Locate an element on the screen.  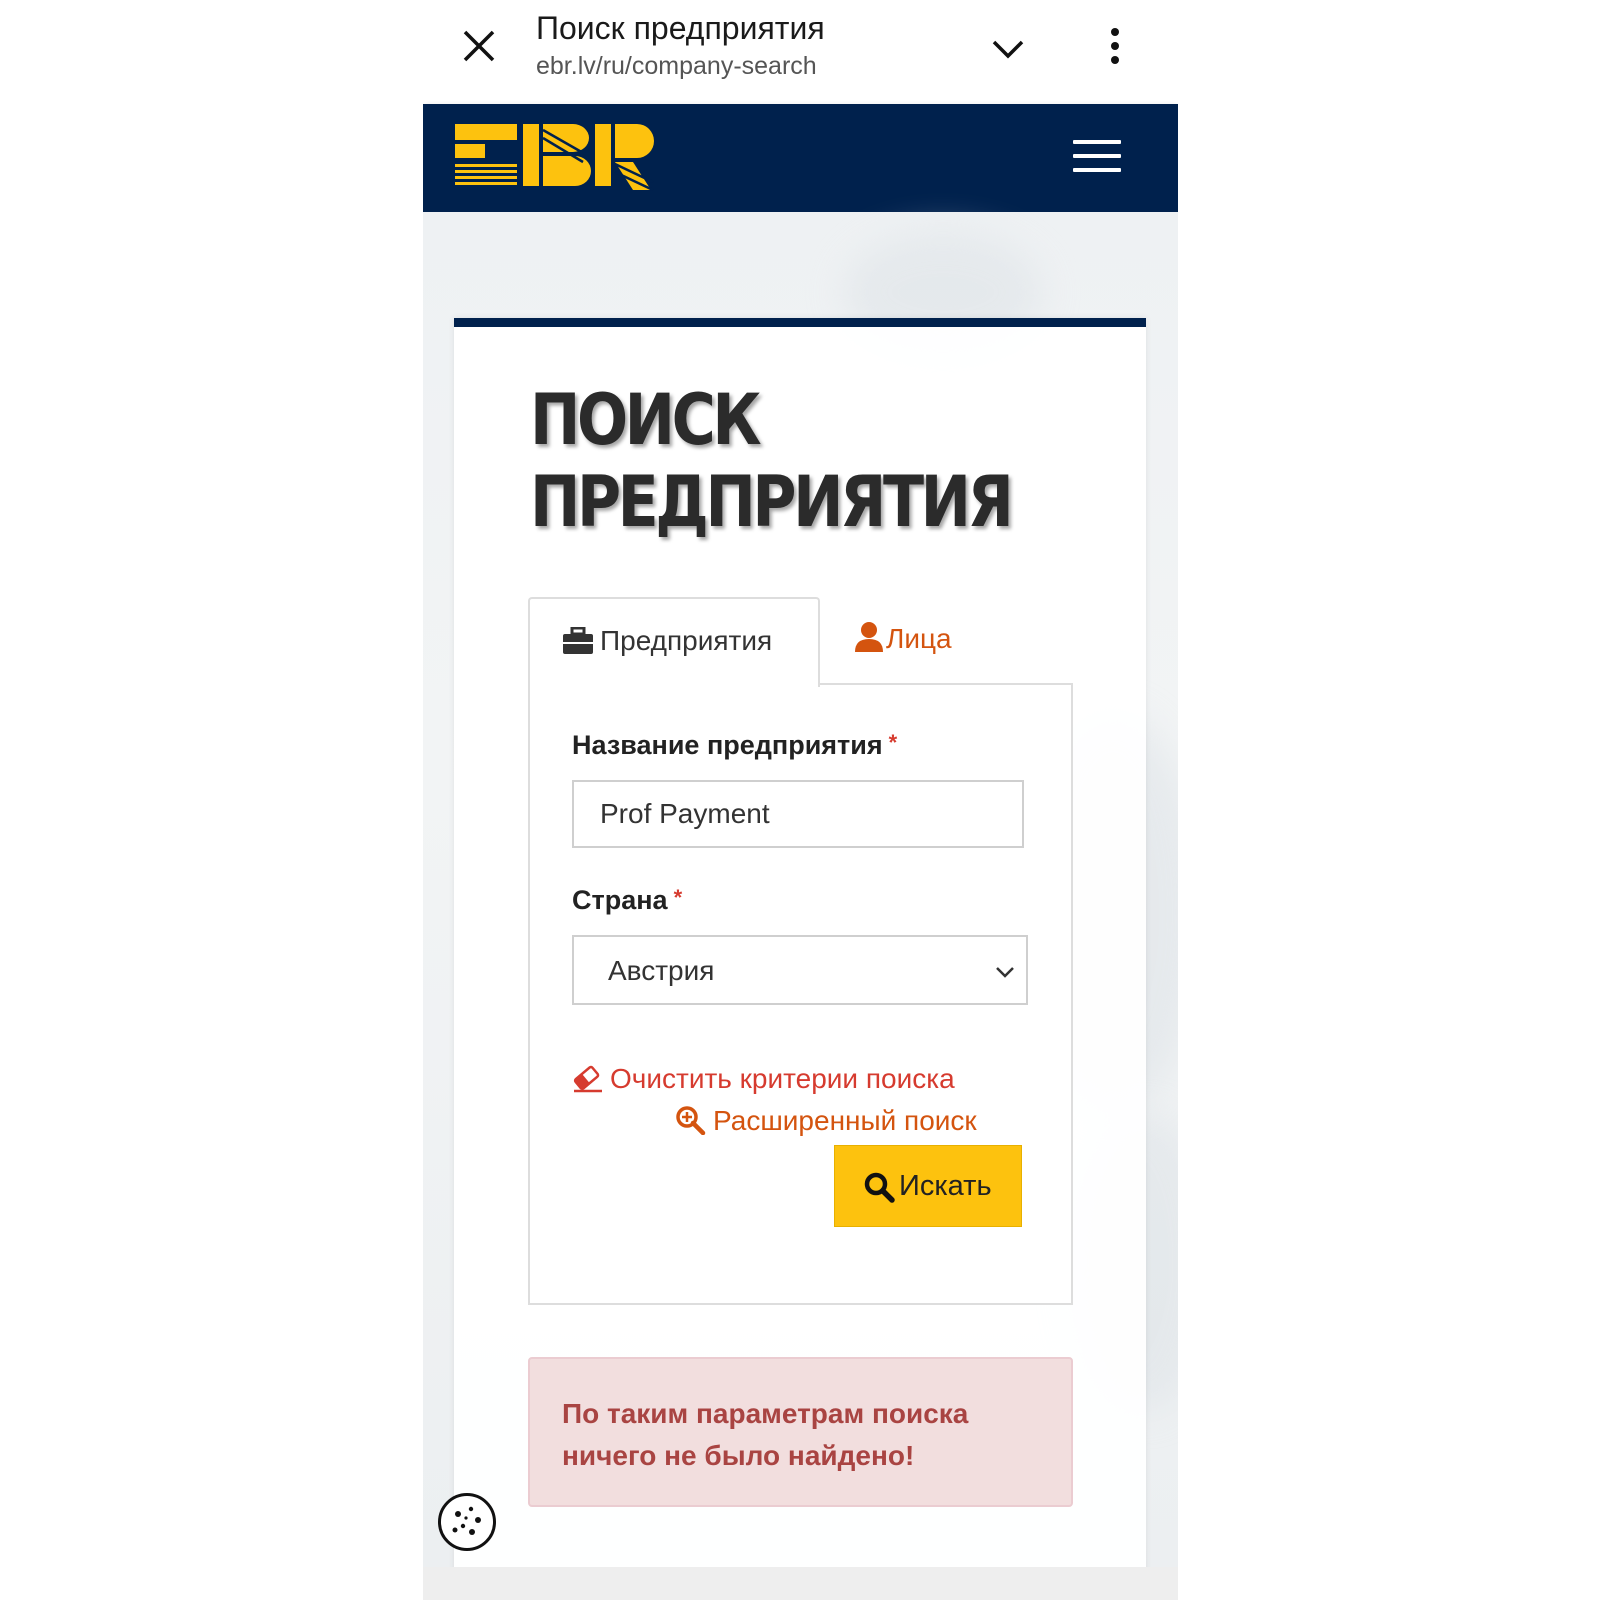
close-tab-button is located at coordinates (479, 46).